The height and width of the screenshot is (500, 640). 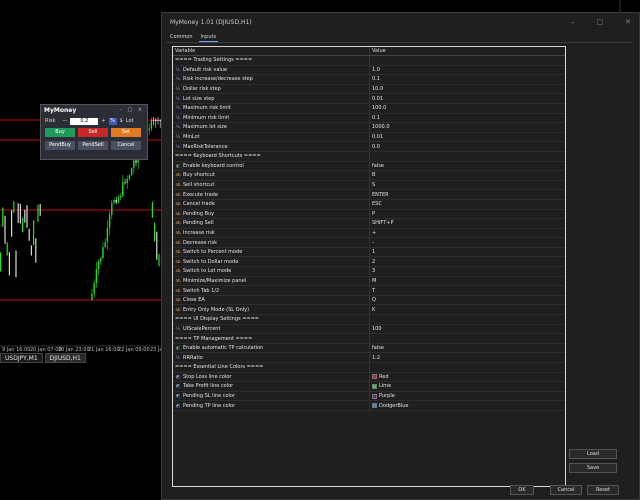 What do you see at coordinates (181, 37) in the screenshot?
I see `tab-common: Common` at bounding box center [181, 37].